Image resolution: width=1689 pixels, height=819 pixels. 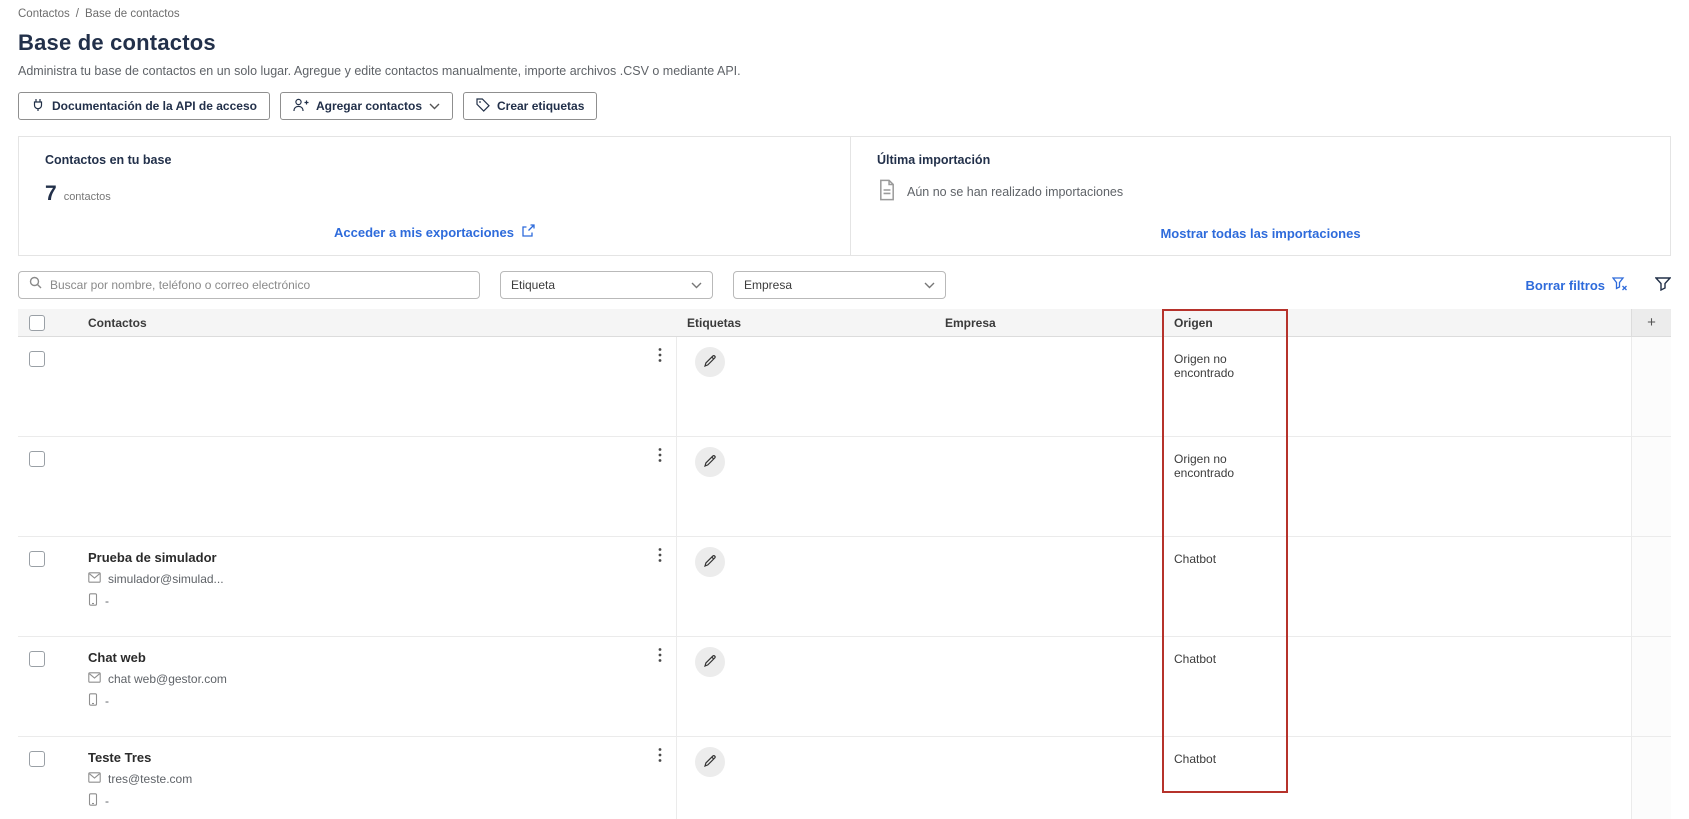 I want to click on table-header: Contactos Etiquetas Empresa Origen +, so click(x=844, y=323).